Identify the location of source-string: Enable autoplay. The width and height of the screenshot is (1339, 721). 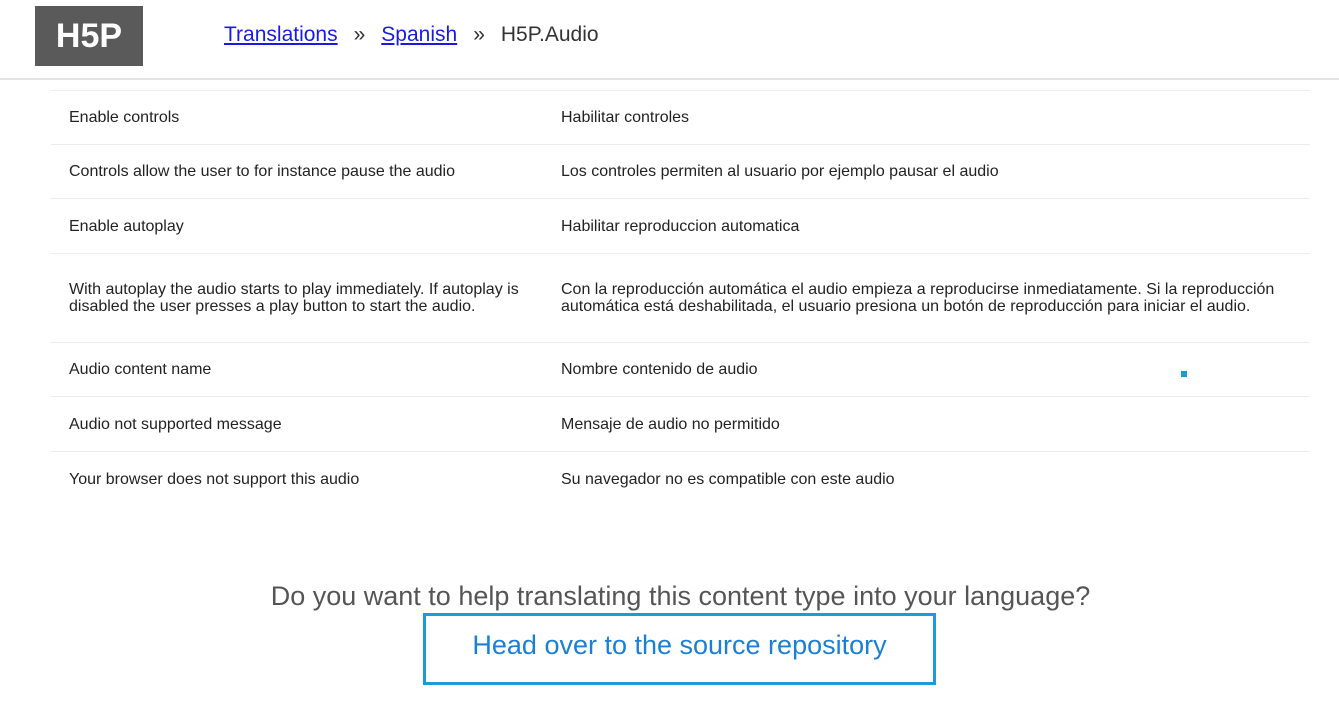
(126, 226).